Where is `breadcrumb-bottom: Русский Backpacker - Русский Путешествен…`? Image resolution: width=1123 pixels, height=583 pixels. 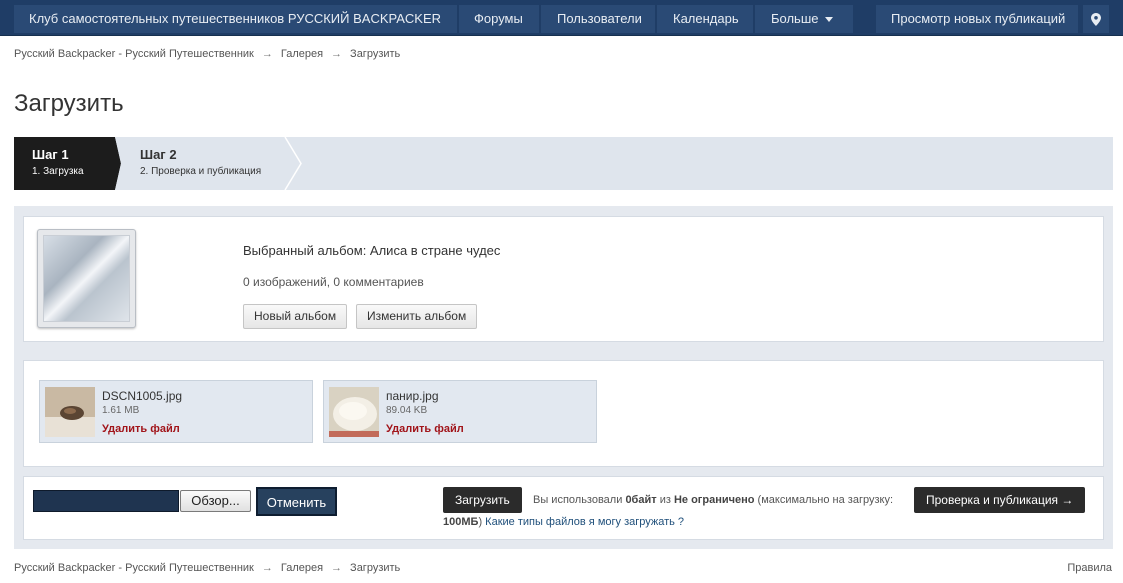
breadcrumb-bottom: Русский Backpacker - Русский Путешествен… is located at coordinates (207, 568).